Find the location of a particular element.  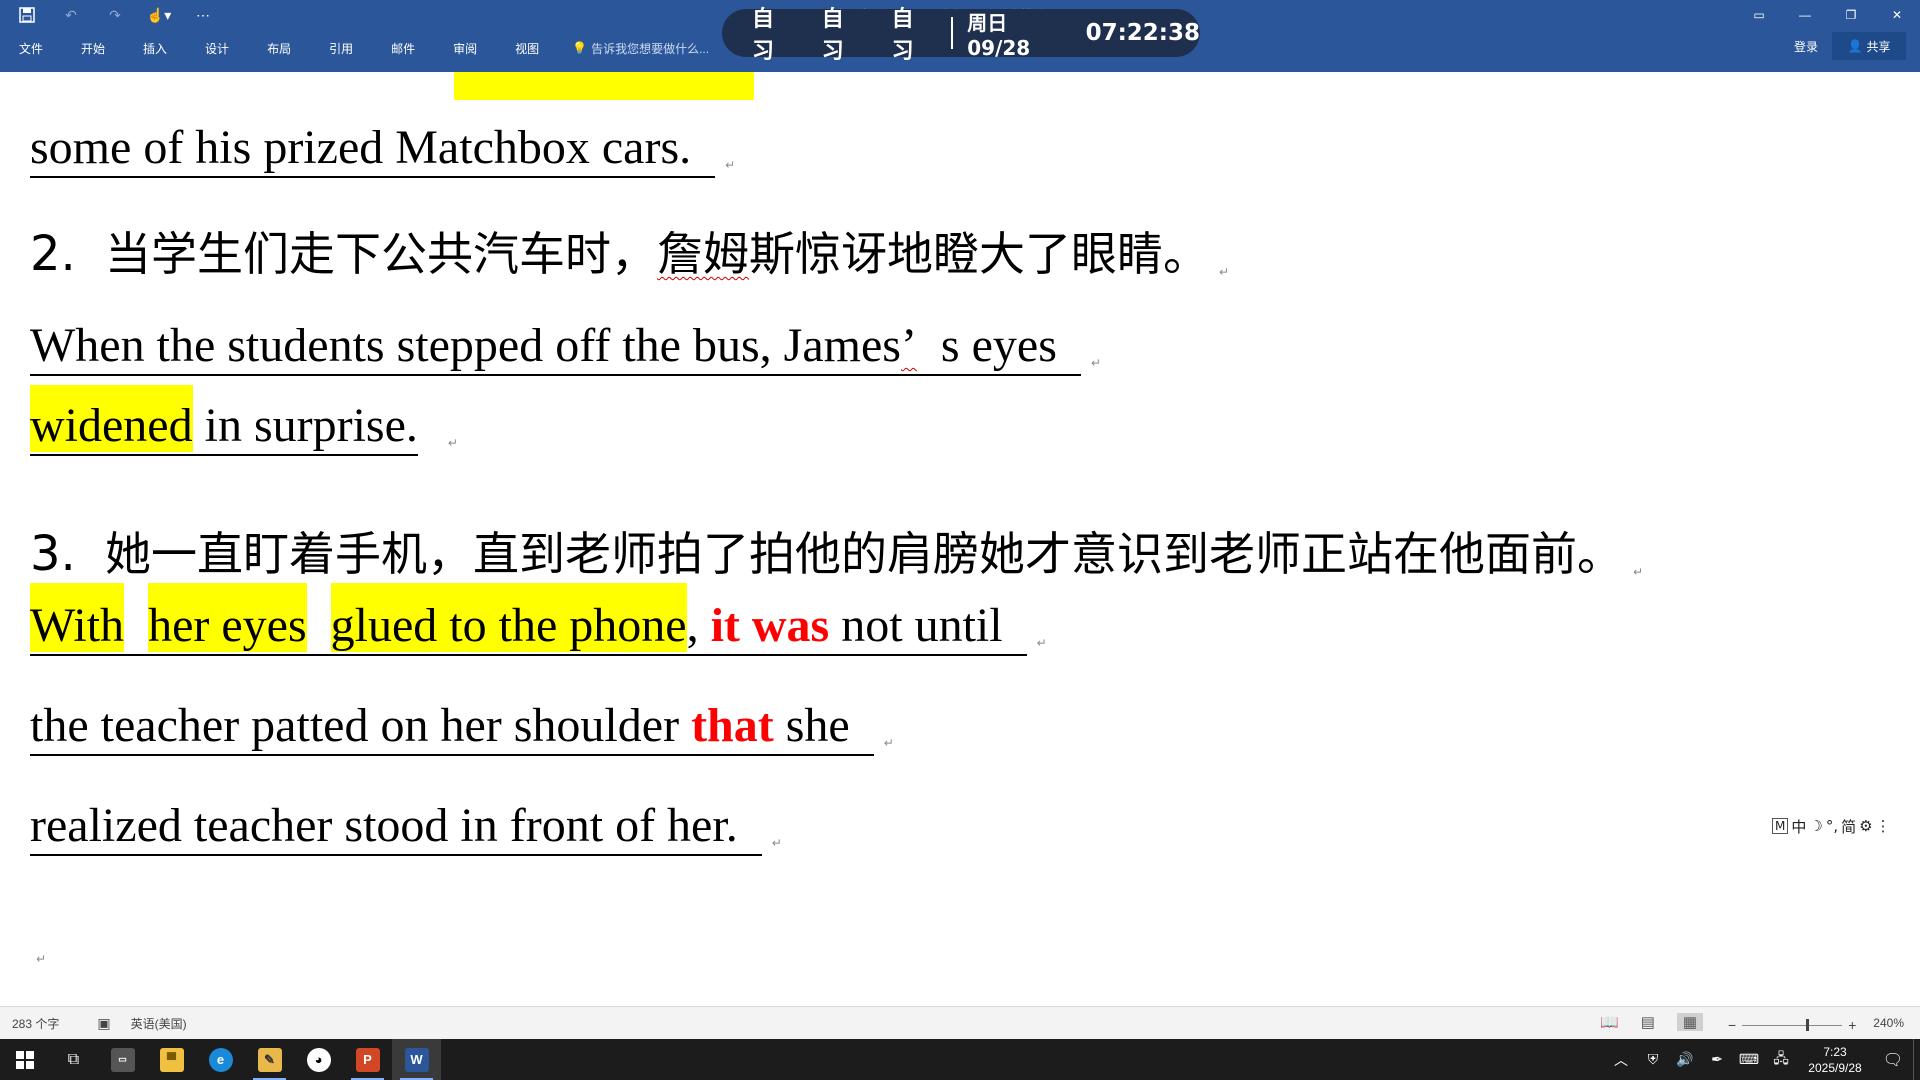

task-view-icon: ⧉ is located at coordinates (73, 1059).